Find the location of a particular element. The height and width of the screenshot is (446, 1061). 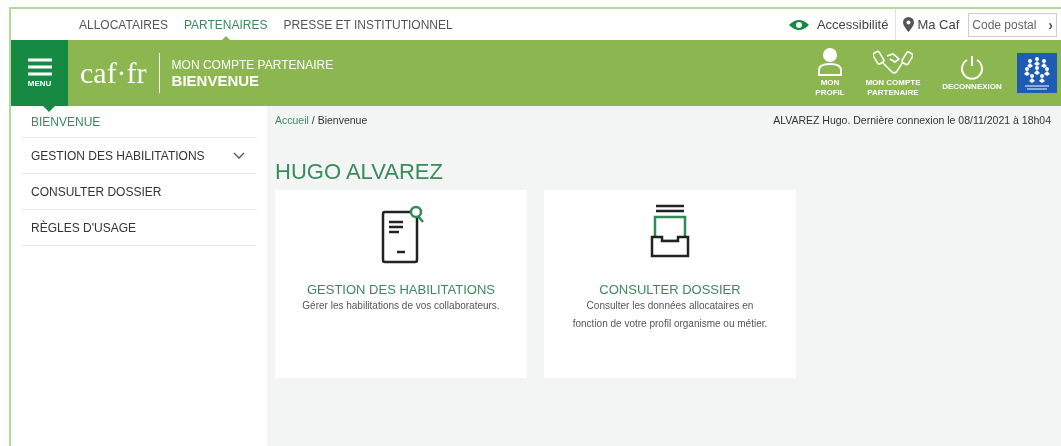

header-title: BIENVENUE is located at coordinates (216, 80).